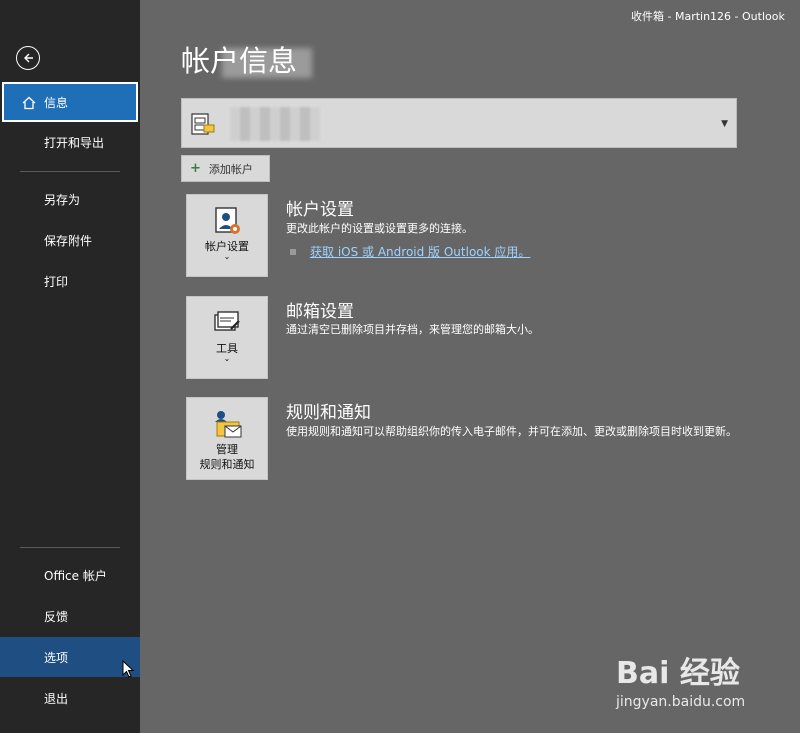 This screenshot has width=800, height=733. Describe the element at coordinates (227, 235) in the screenshot. I see `account-settings-tile-button: 帐户设置 ⌄` at that location.